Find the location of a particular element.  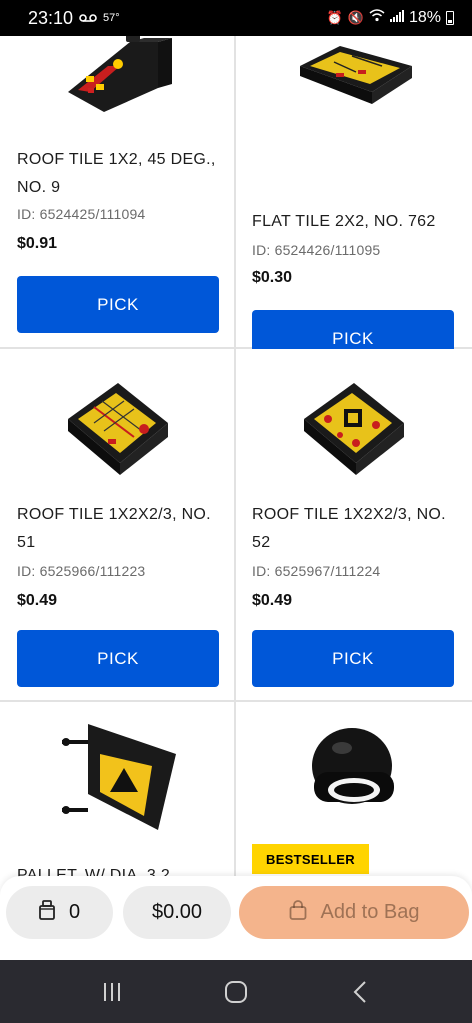

pallet-image is located at coordinates (120, 778).